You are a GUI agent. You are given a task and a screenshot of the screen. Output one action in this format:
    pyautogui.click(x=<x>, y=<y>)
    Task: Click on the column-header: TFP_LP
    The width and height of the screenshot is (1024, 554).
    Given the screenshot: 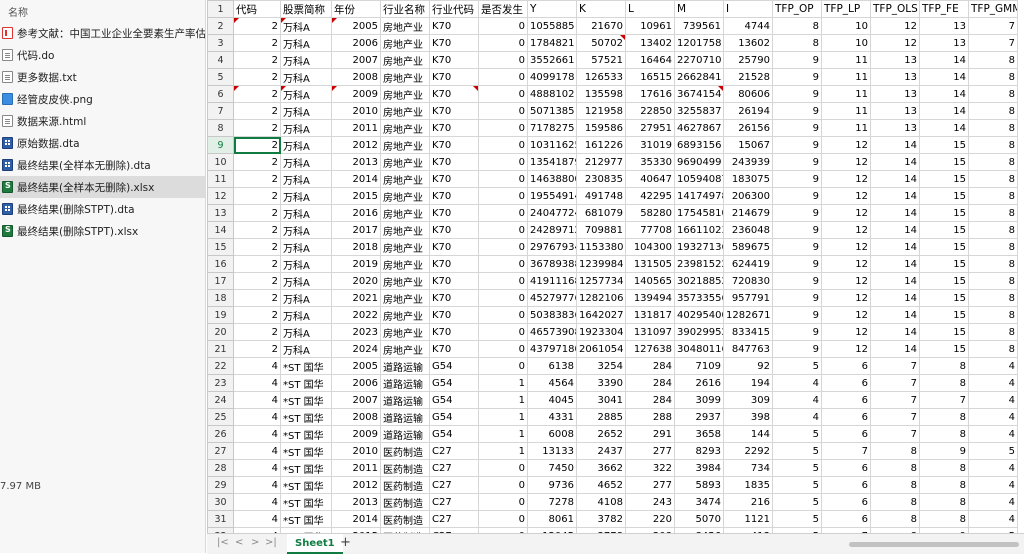 What is the action you would take?
    pyautogui.click(x=846, y=9)
    